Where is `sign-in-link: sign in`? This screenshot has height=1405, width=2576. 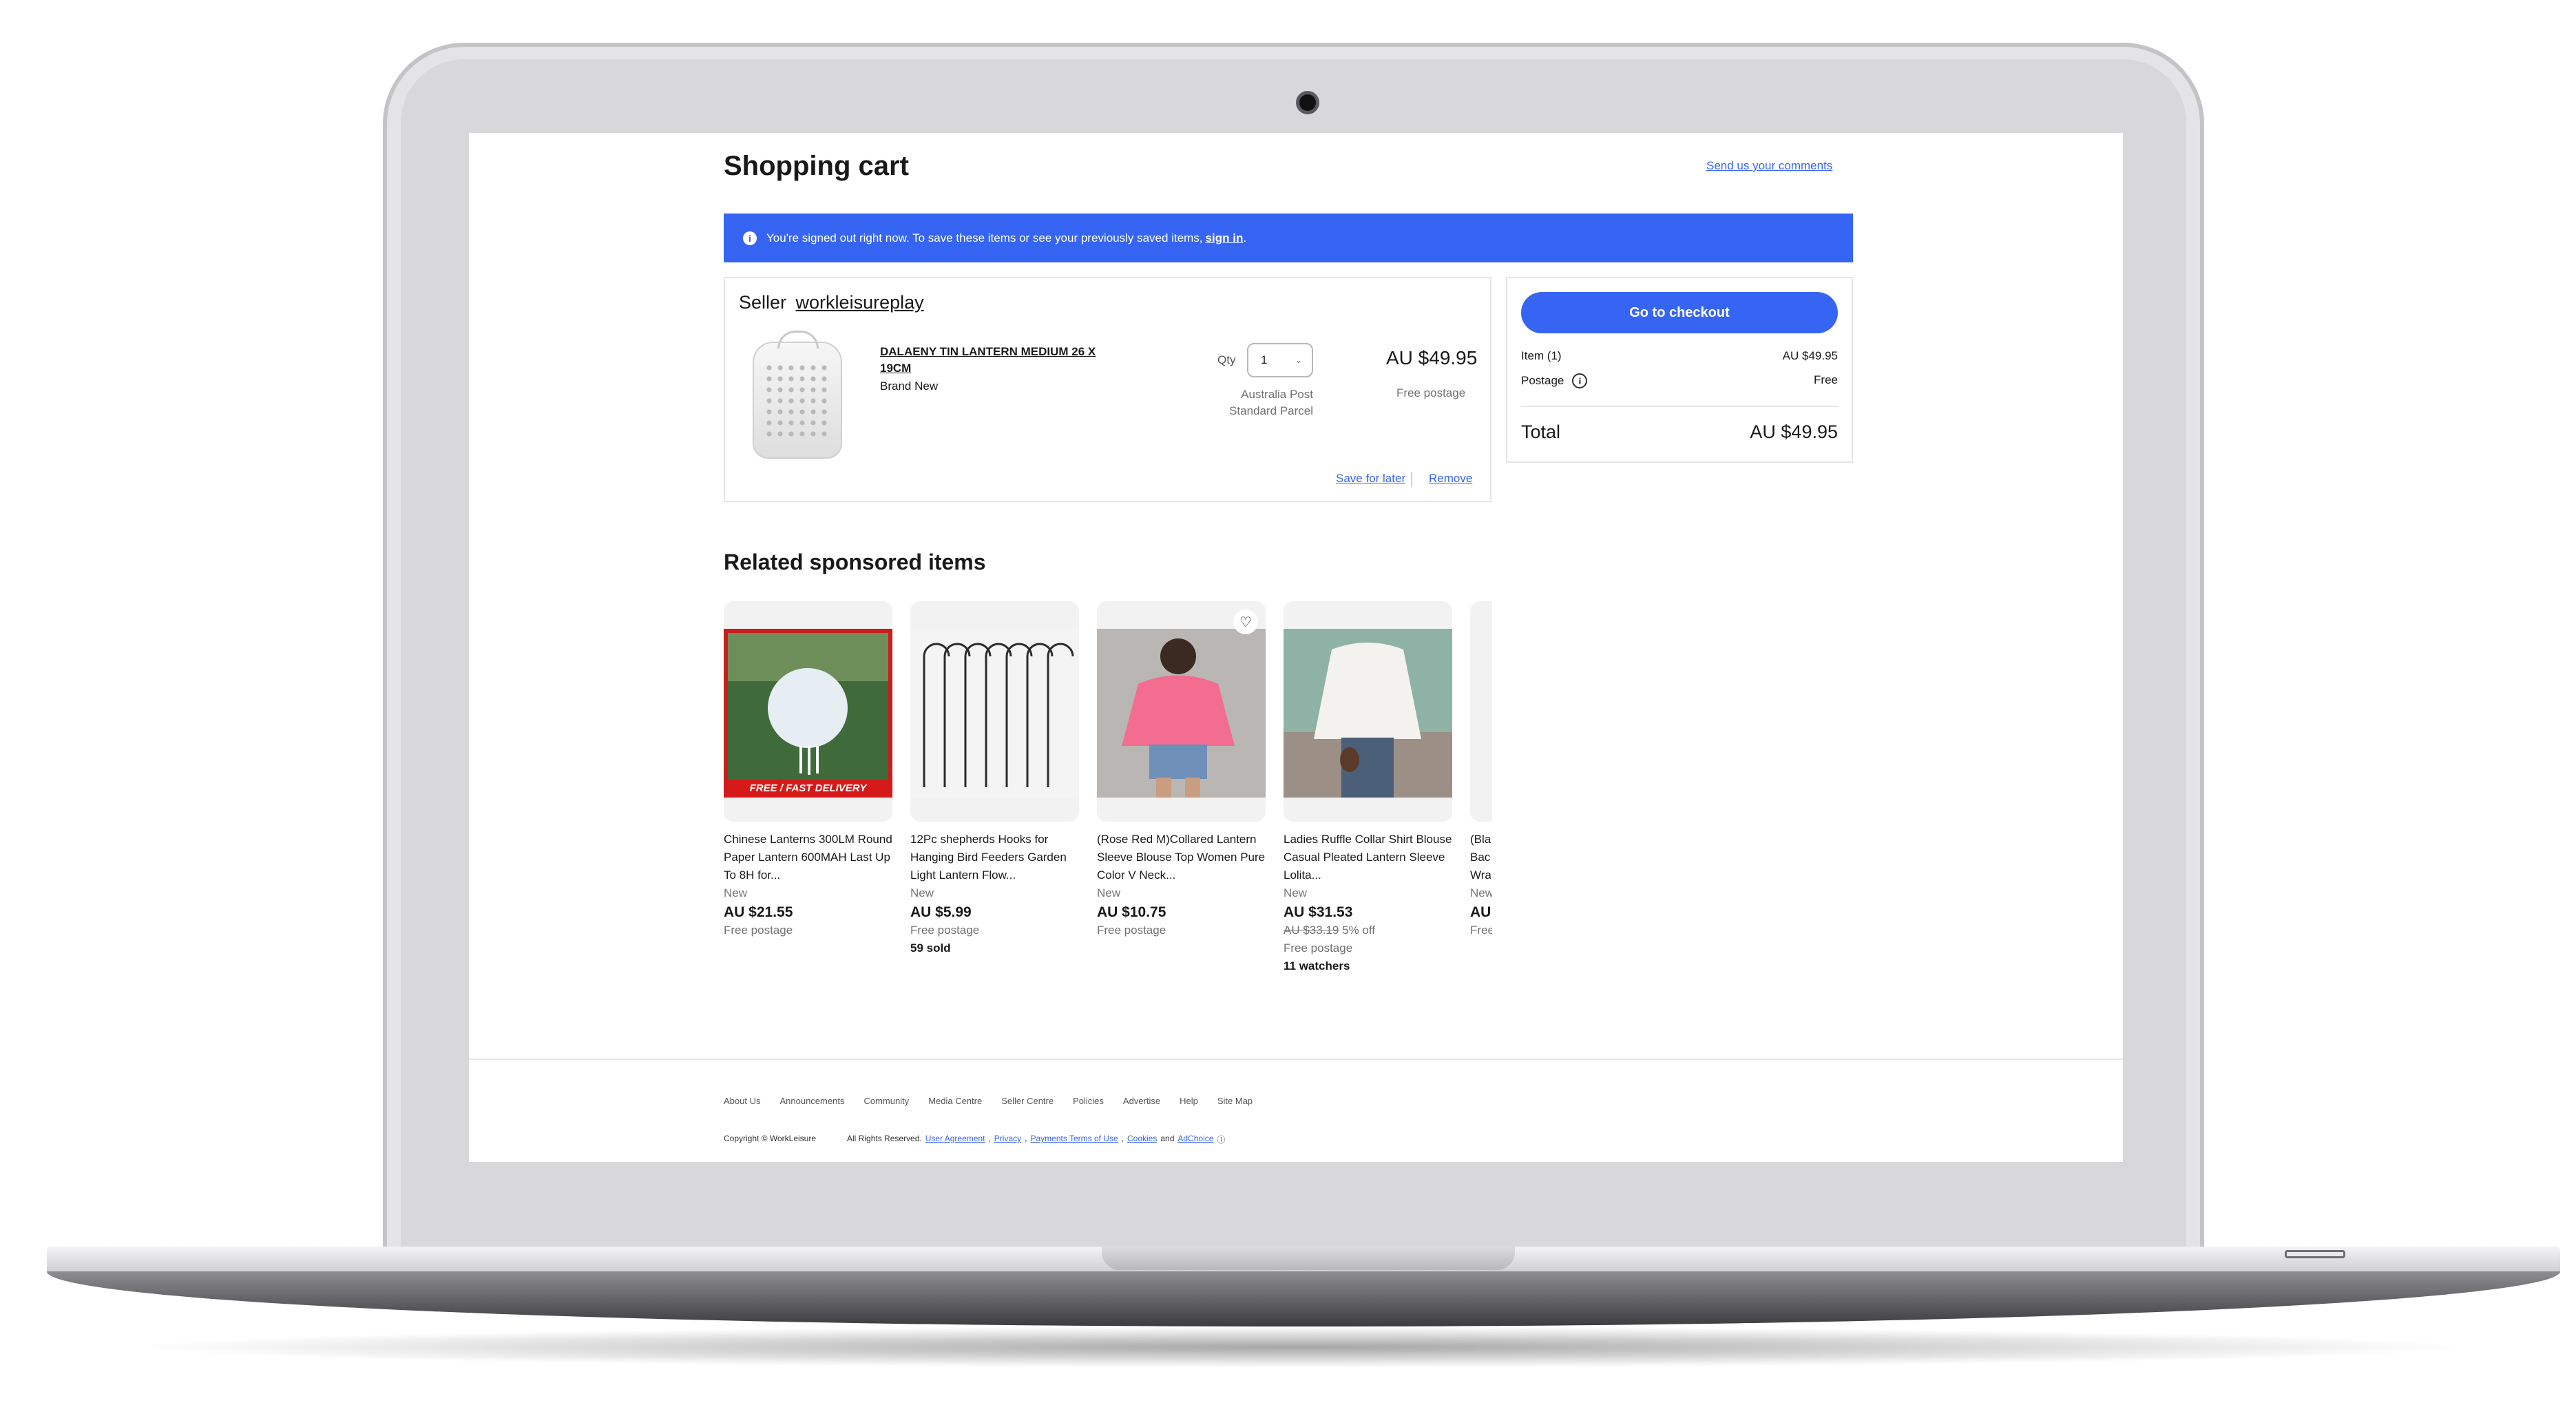 sign-in-link: sign in is located at coordinates (1225, 238).